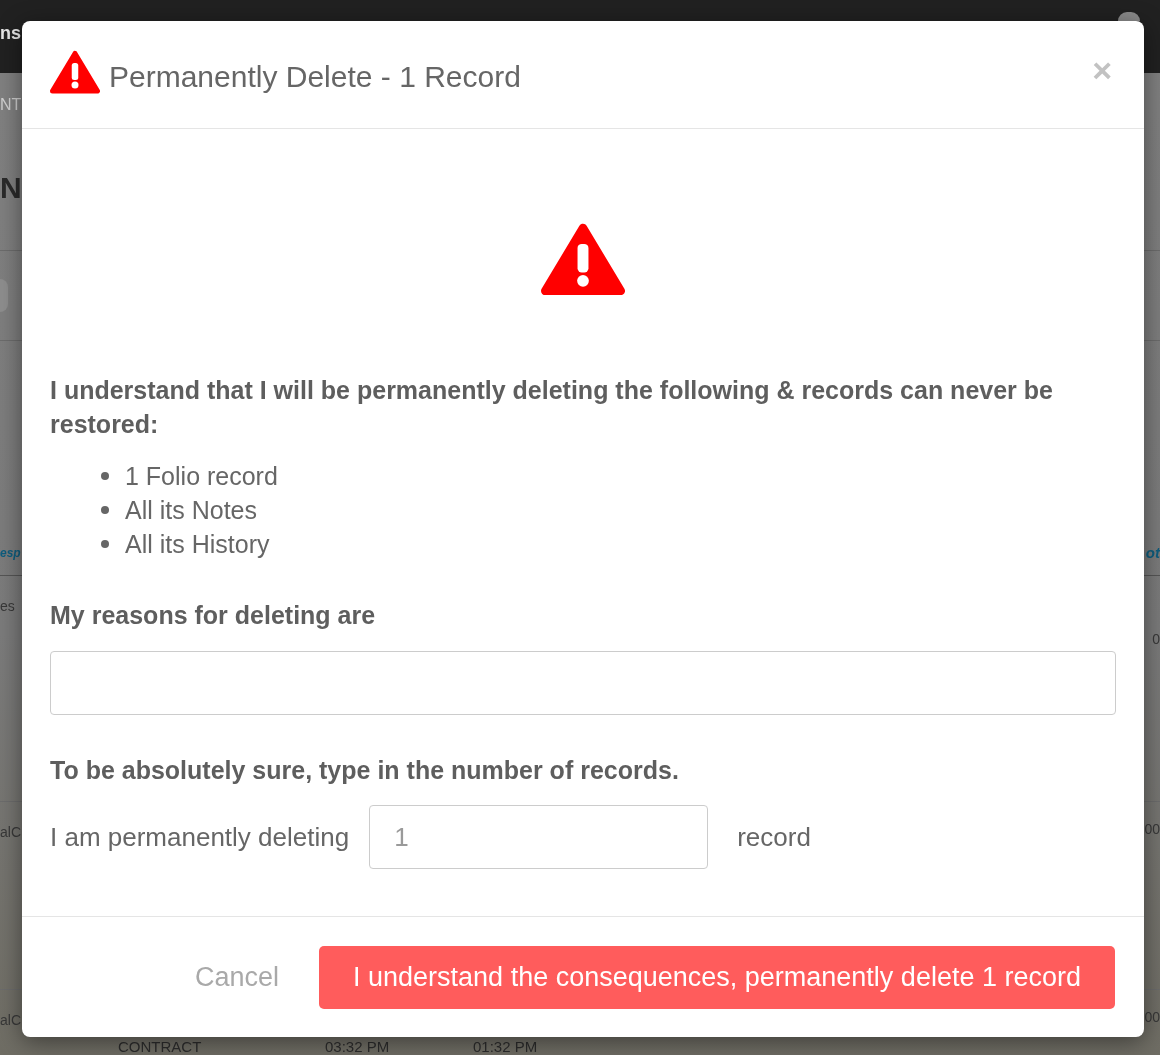  Describe the element at coordinates (236, 977) in the screenshot. I see `cancel-button: Cancel` at that location.